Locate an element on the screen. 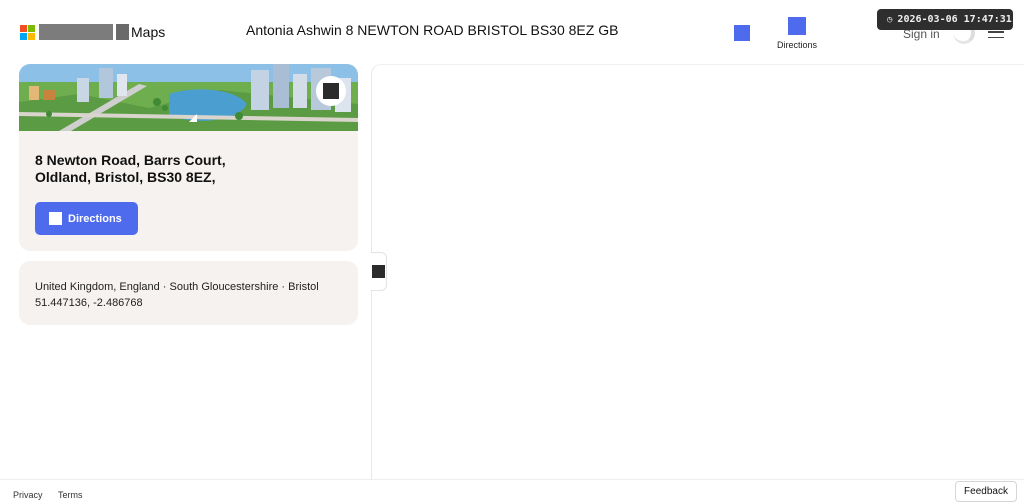  coordinates: 51.447136, -2.486768 is located at coordinates (89, 303).